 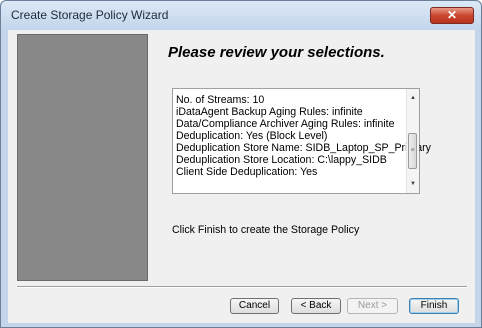 I want to click on summary-line: iDataAgent Backup Aging Rules: infinite, so click(x=269, y=112).